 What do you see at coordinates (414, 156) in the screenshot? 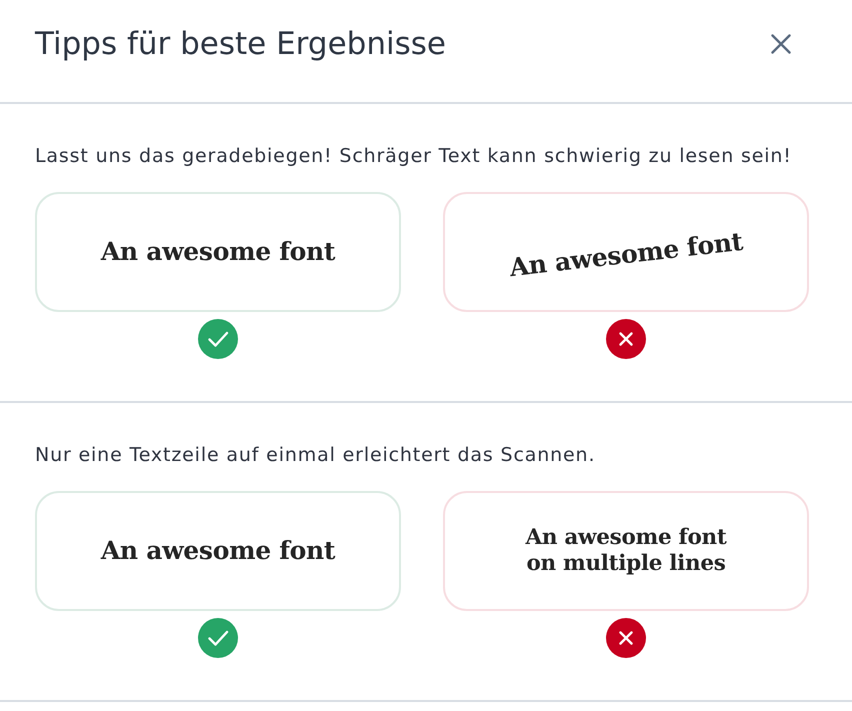
I see `tip-text: Lasst uns das geradebiegen! Schräger Text kann schwierig zu lesen sein!` at bounding box center [414, 156].